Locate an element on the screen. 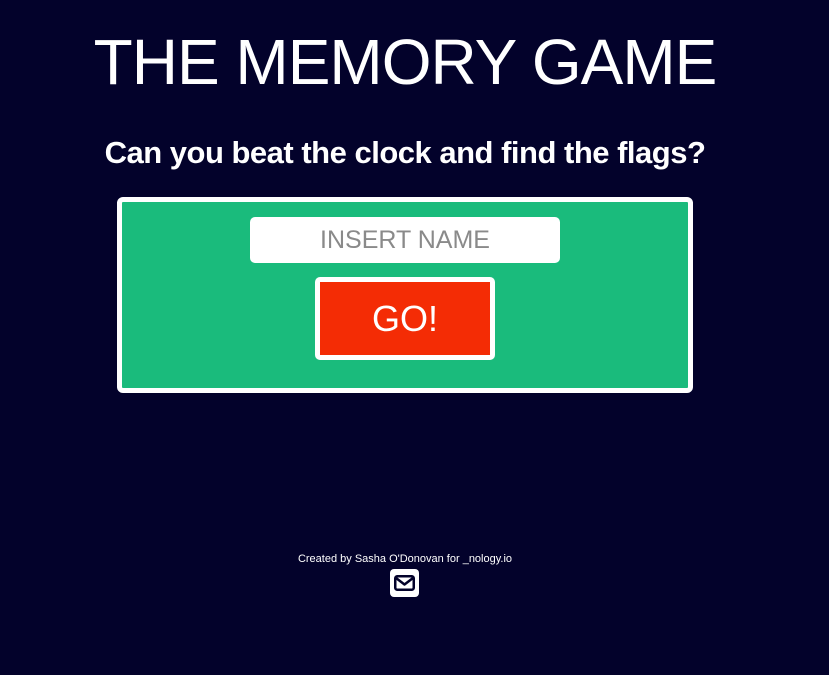 The image size is (829, 675). envelope-icon is located at coordinates (404, 583).